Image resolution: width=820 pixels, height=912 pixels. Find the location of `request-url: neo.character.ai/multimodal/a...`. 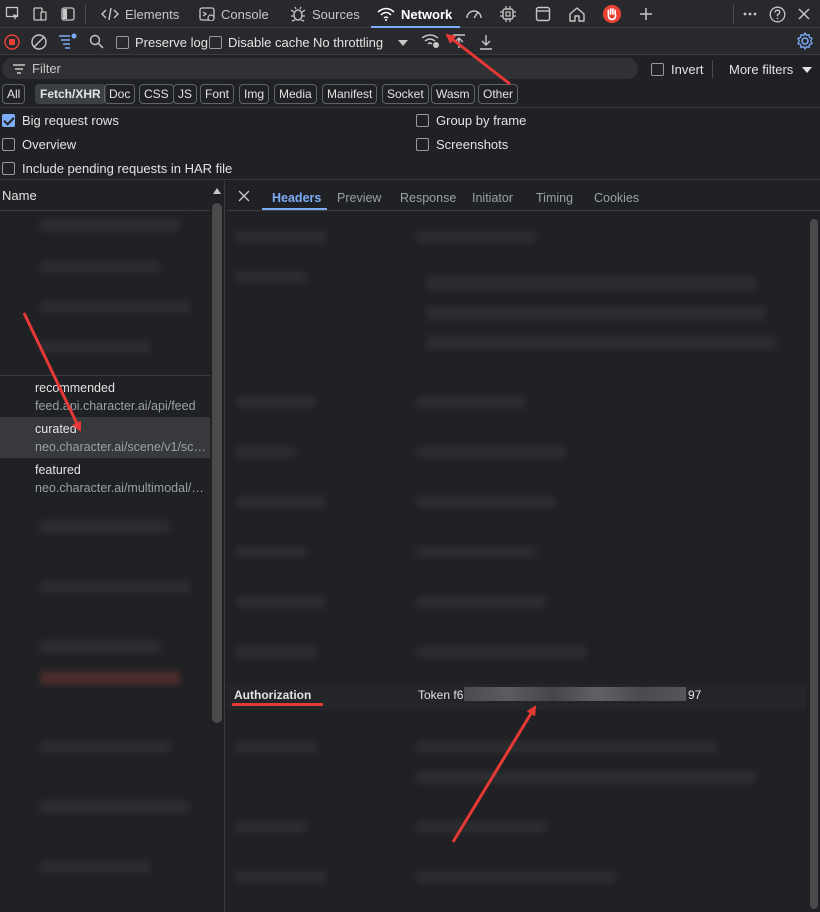

request-url: neo.character.ai/multimodal/a... is located at coordinates (121, 488).